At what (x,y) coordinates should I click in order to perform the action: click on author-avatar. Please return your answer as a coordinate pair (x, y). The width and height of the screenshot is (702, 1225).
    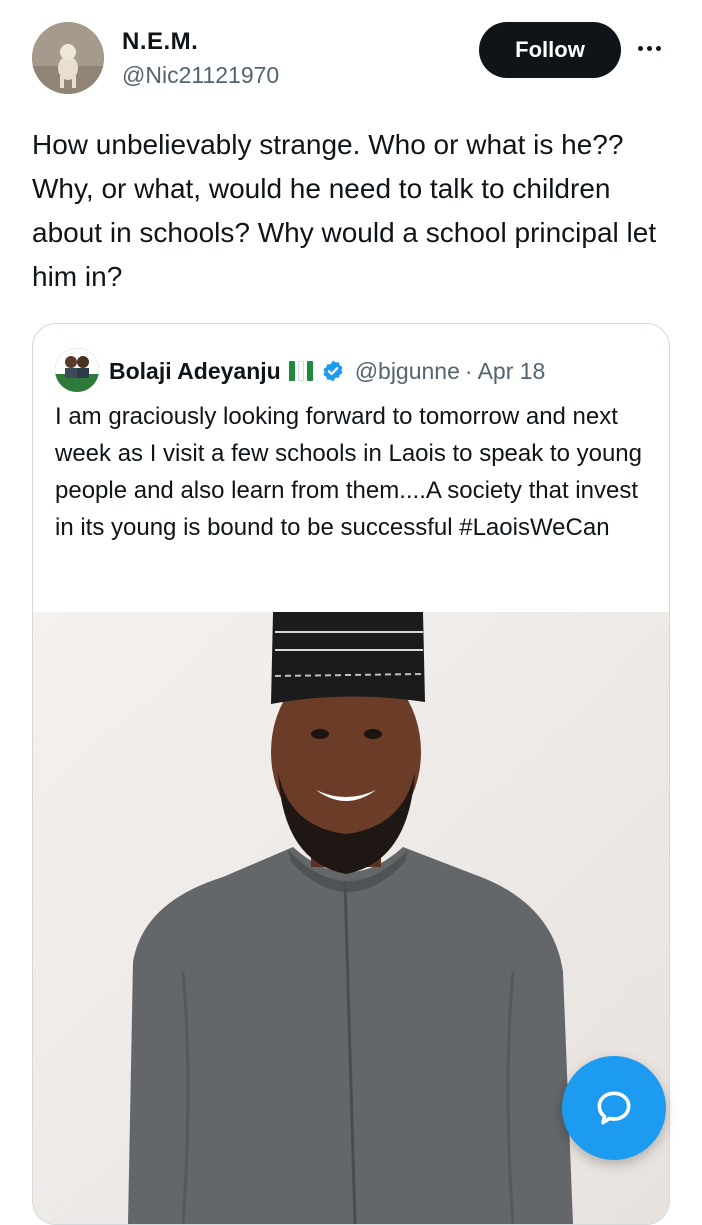
    Looking at the image, I should click on (68, 58).